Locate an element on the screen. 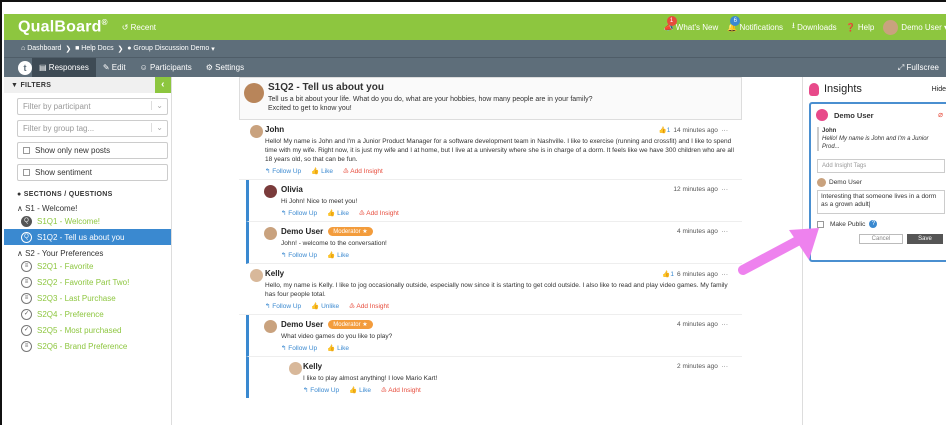 The width and height of the screenshot is (946, 425). post-actions: ↰ Follow Up 👍 Like ♳ Add Insight is located at coordinates (507, 213).